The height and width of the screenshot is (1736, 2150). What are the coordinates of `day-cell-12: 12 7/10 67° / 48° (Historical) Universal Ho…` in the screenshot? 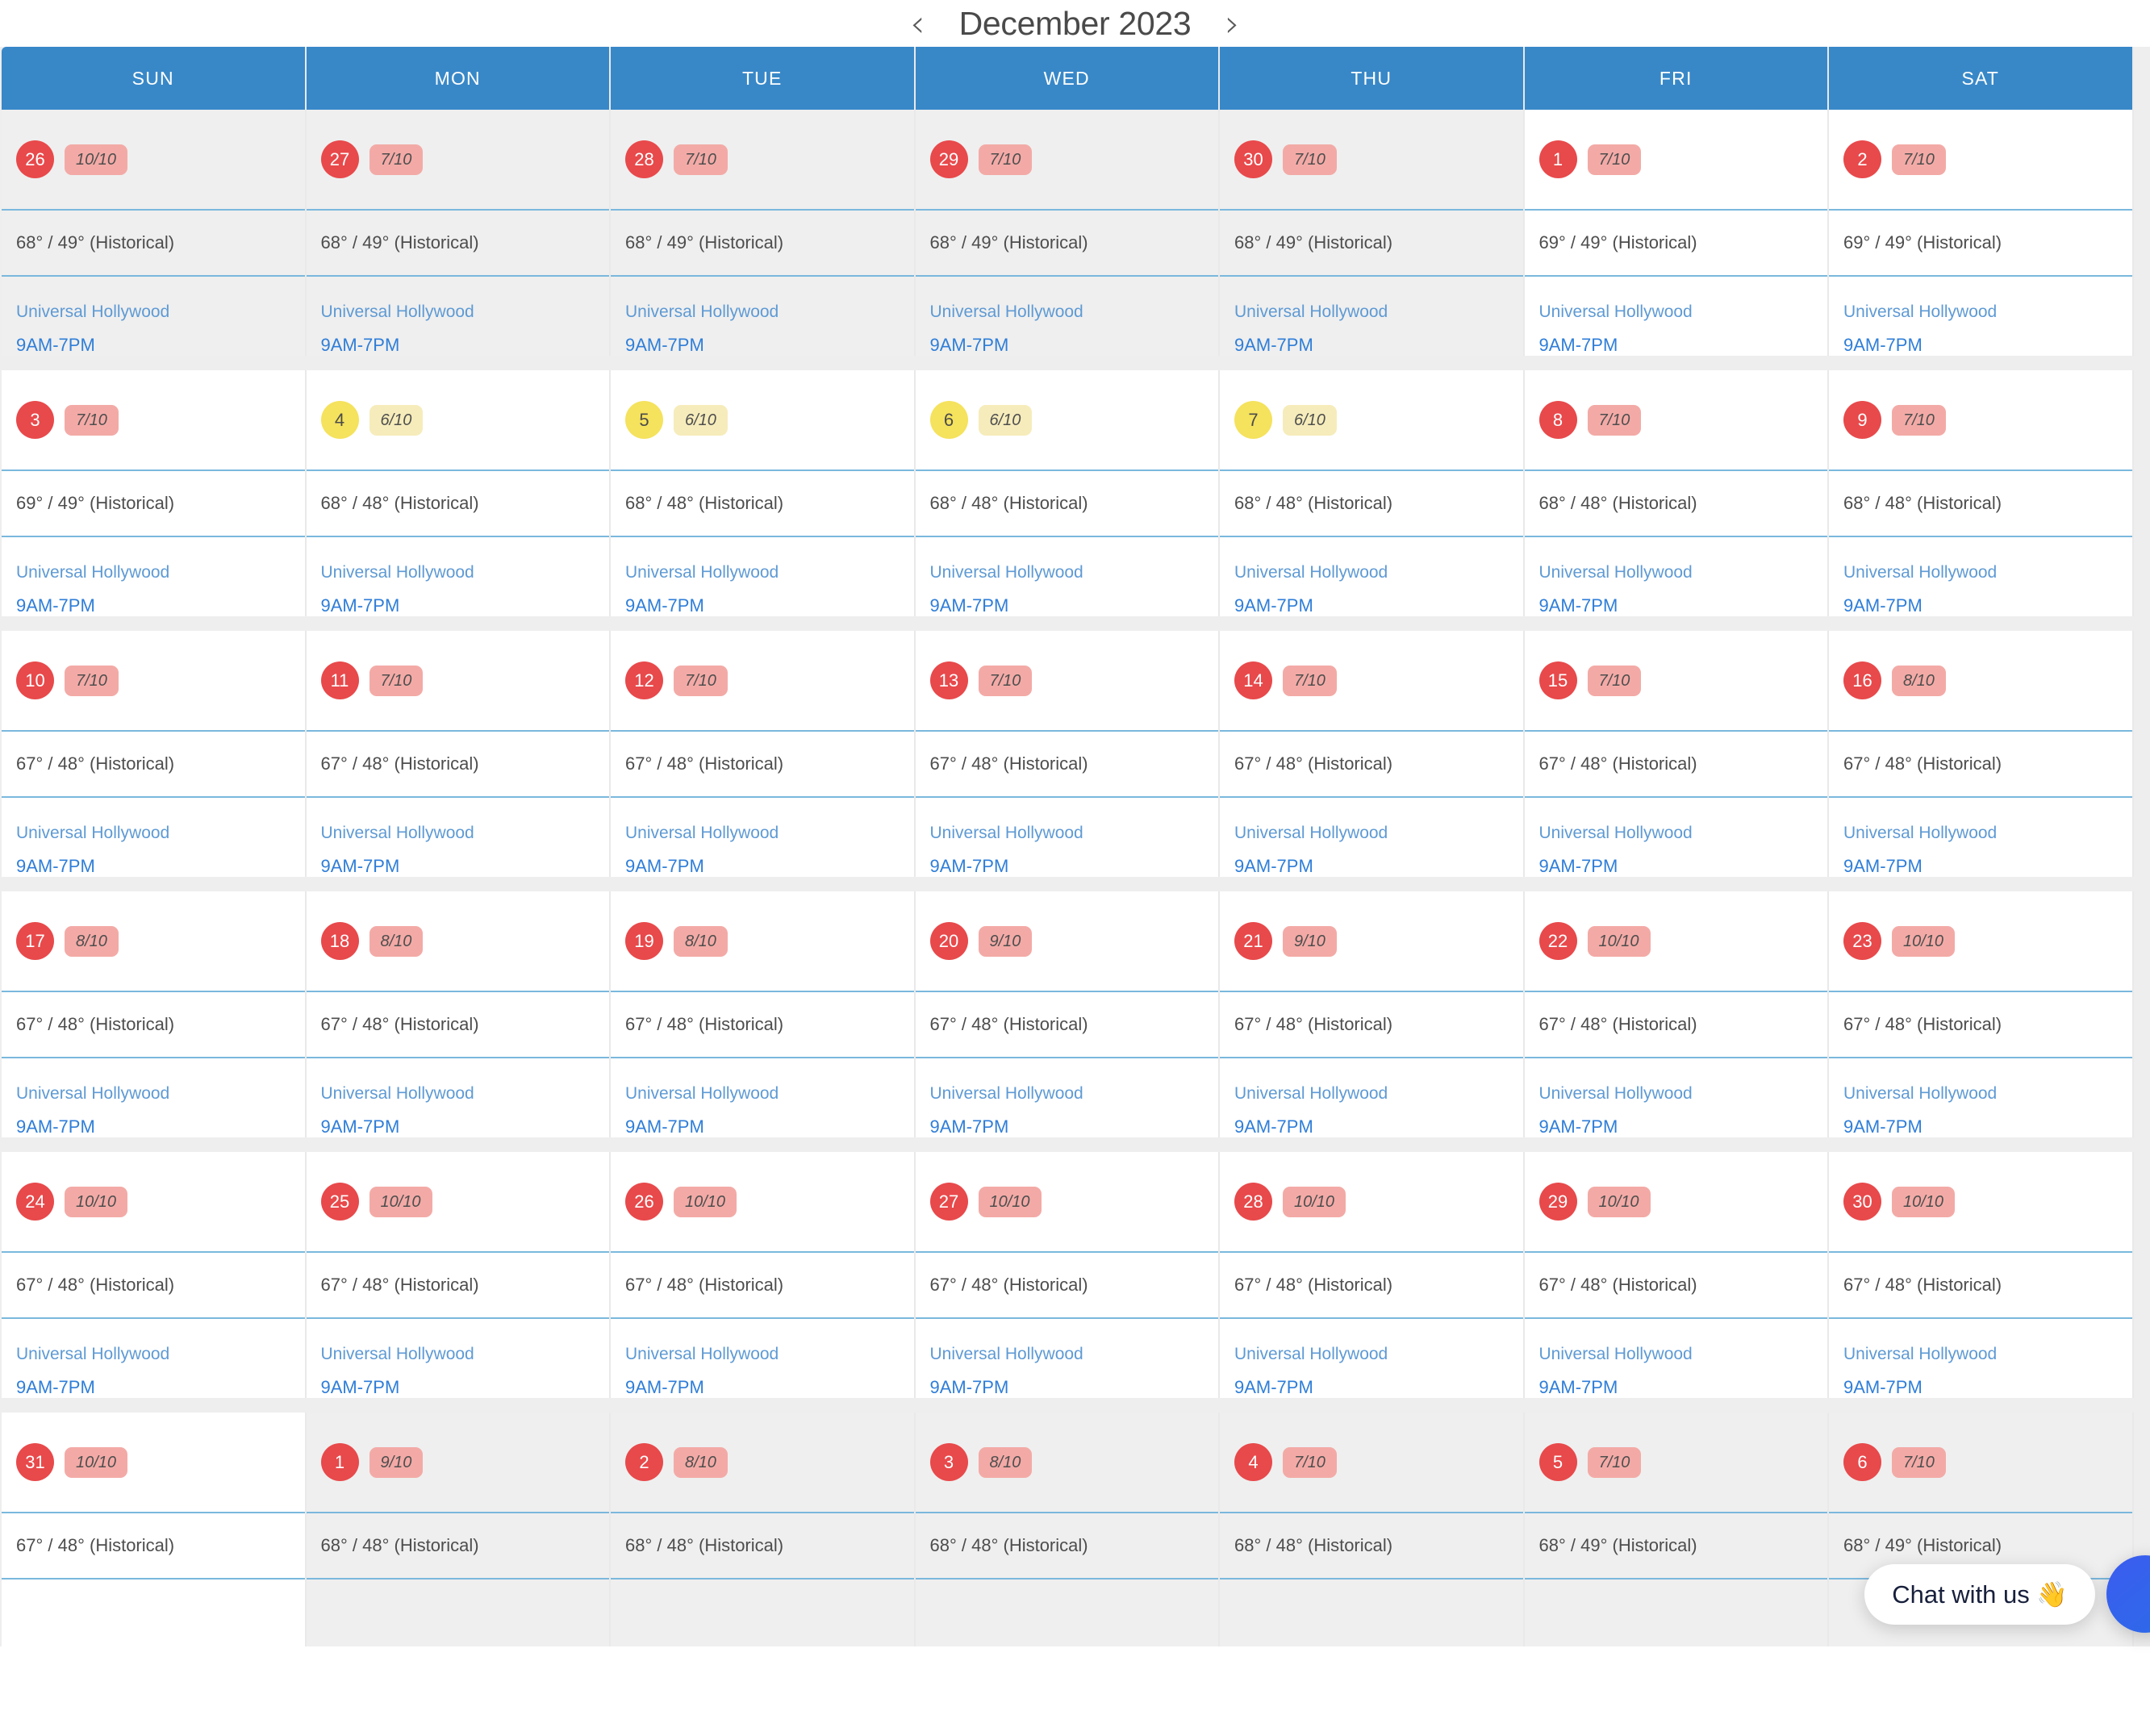 It's located at (763, 754).